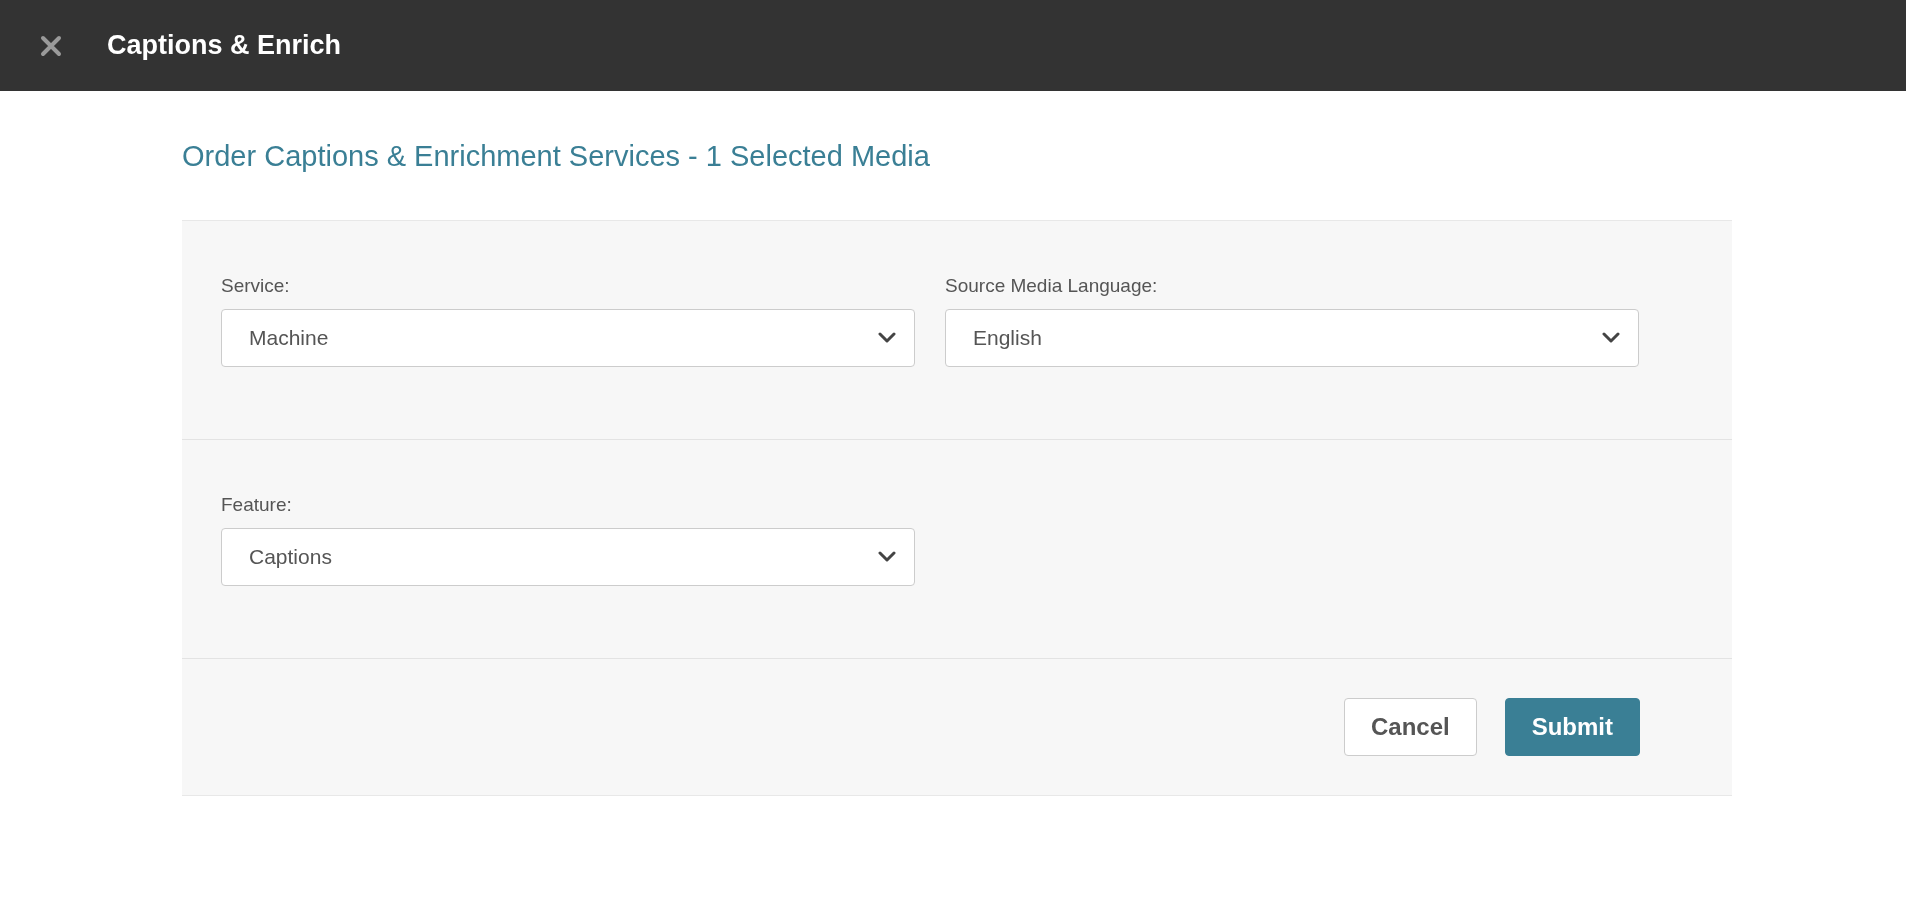 The width and height of the screenshot is (1906, 918). Describe the element at coordinates (1292, 337) in the screenshot. I see `dropdown-select: English` at that location.